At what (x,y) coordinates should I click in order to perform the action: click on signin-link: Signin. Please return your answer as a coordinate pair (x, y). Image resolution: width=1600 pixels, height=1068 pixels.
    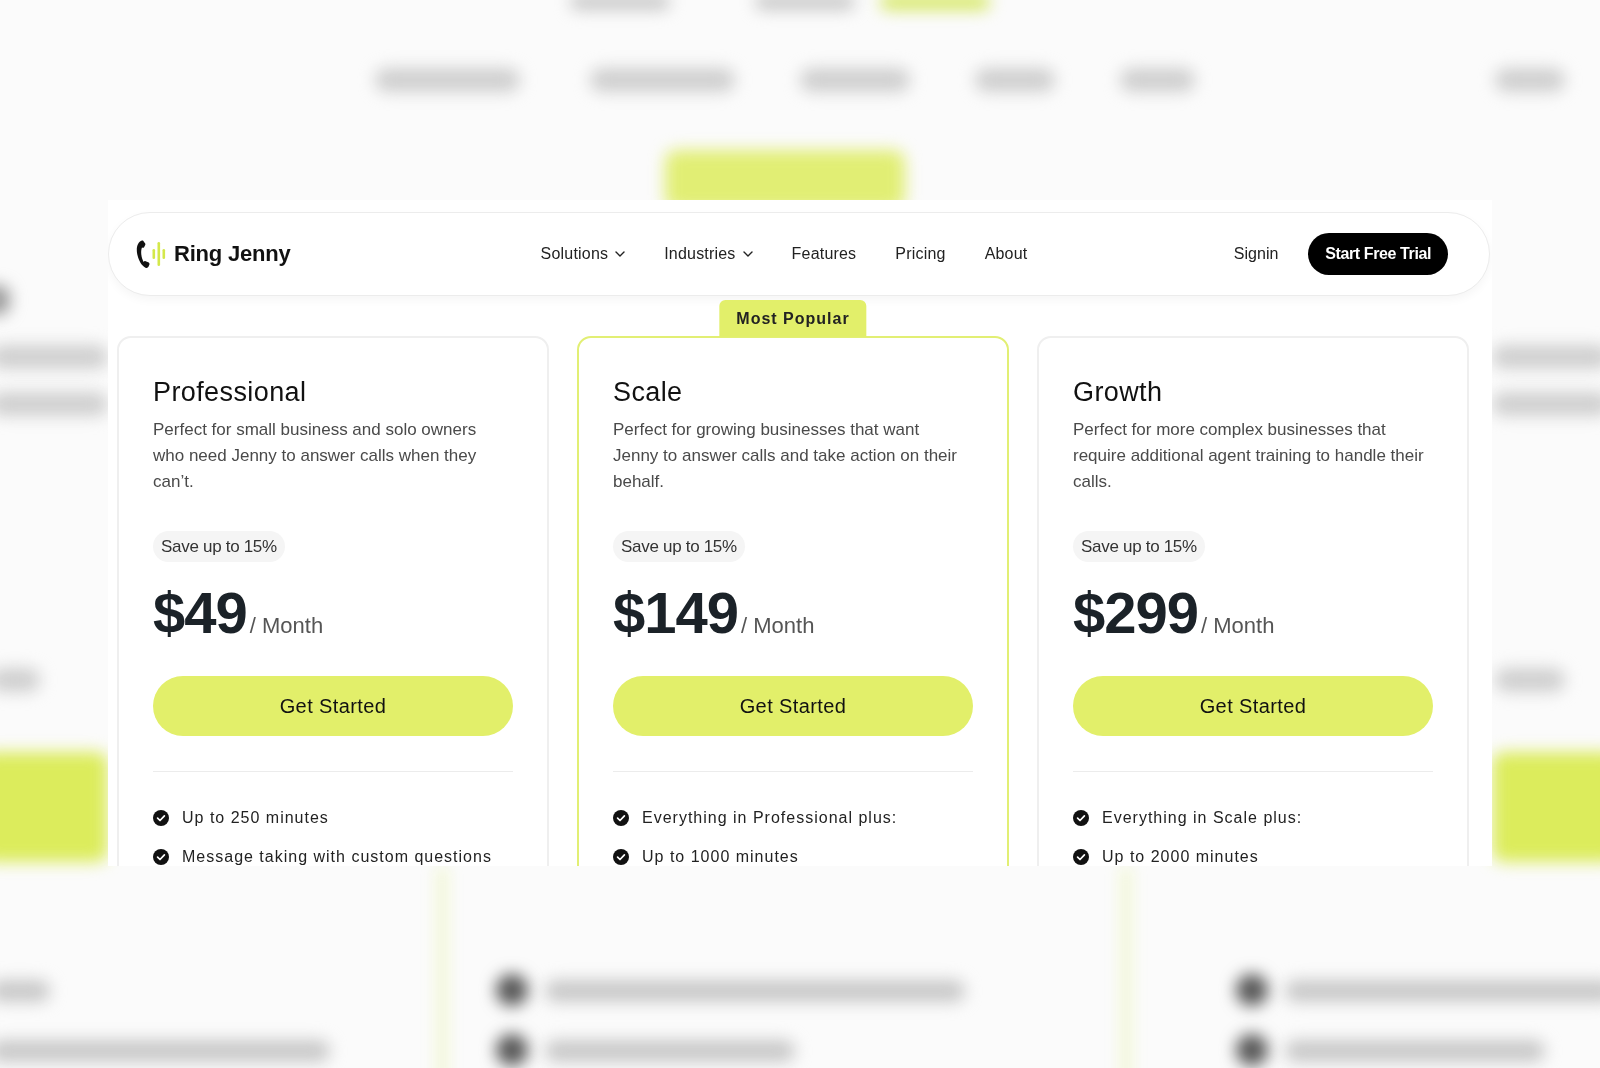
    Looking at the image, I should click on (1256, 254).